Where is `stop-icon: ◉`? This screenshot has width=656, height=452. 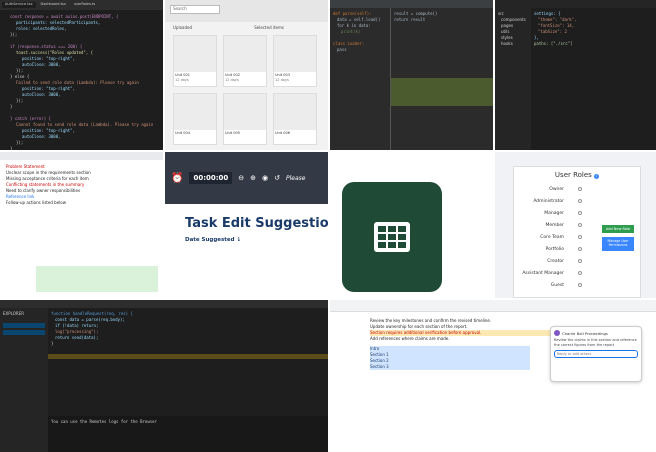 stop-icon: ◉ is located at coordinates (265, 178).